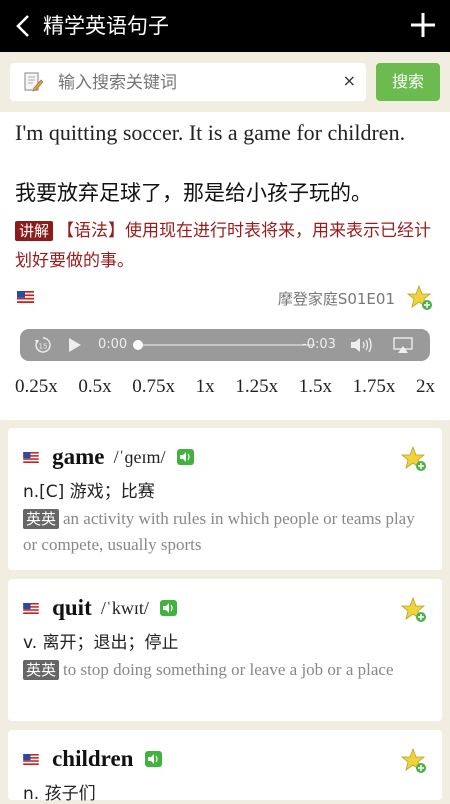 This screenshot has width=450, height=804. Describe the element at coordinates (34, 82) in the screenshot. I see `notepad-icon` at that location.